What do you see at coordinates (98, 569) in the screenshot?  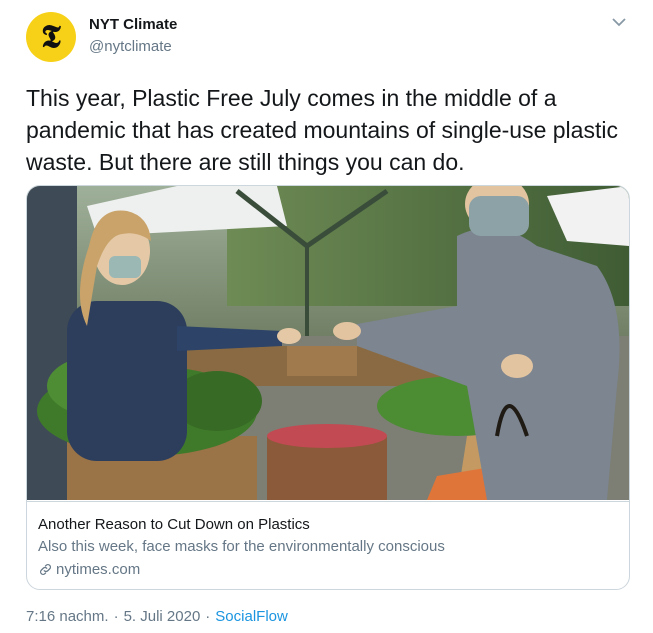 I see `card-domain: nytimes.com` at bounding box center [98, 569].